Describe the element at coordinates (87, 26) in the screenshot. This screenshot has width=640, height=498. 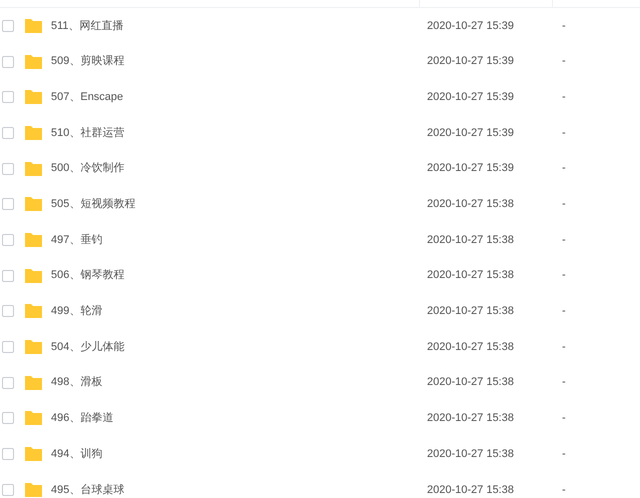
I see `file-name: 511、网红直播` at that location.